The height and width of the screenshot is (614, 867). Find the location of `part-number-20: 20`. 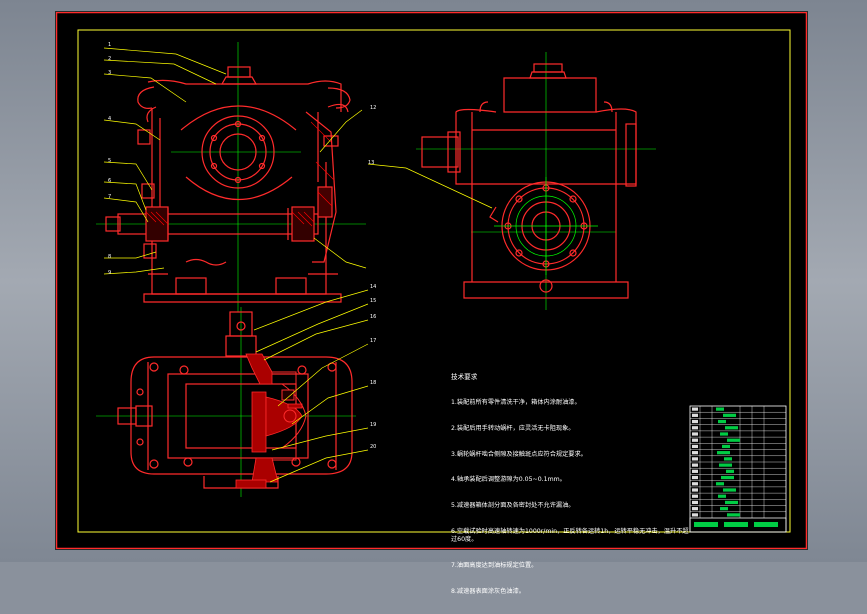

part-number-20: 20 is located at coordinates (373, 447).